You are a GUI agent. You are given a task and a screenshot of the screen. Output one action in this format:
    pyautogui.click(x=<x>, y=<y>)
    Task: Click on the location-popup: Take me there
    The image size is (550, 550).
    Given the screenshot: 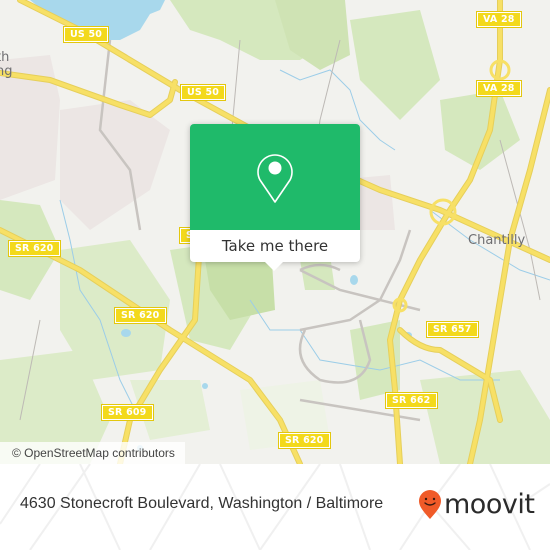 What is the action you would take?
    pyautogui.click(x=275, y=197)
    